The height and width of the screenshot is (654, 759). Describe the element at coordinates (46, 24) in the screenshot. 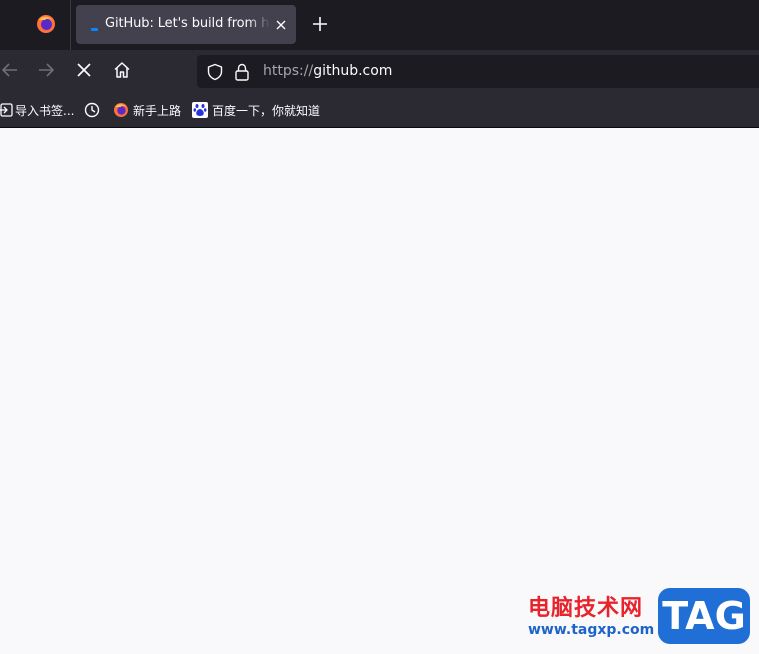

I see `firefox-menu-icon` at that location.